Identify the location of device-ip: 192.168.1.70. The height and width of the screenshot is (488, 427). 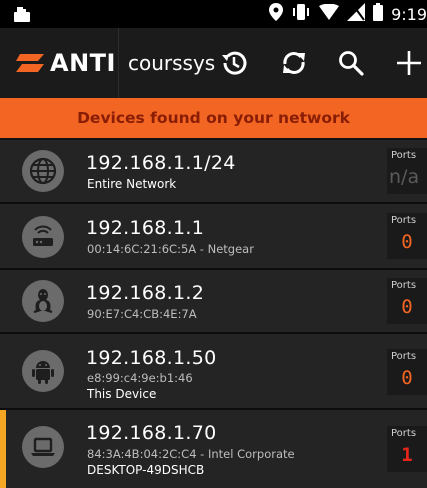
(151, 433).